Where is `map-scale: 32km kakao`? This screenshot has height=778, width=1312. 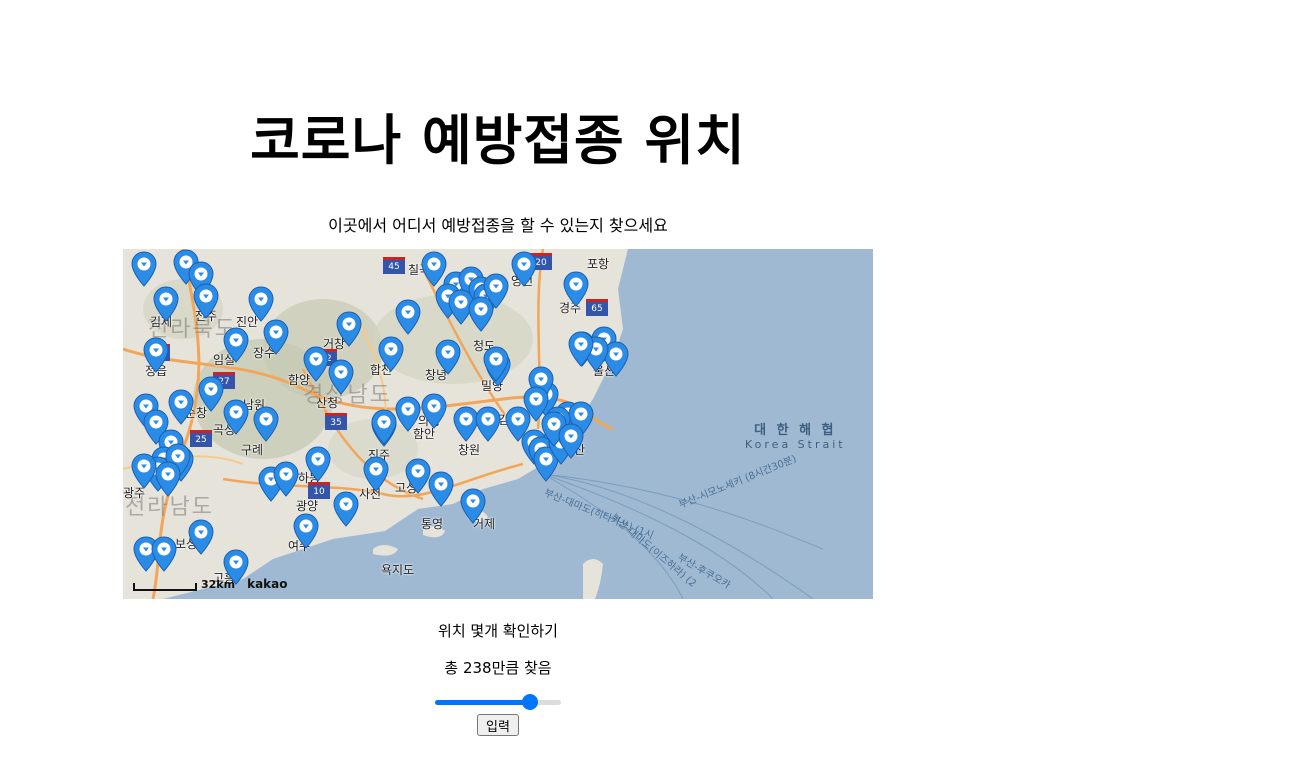
map-scale: 32km kakao is located at coordinates (210, 584).